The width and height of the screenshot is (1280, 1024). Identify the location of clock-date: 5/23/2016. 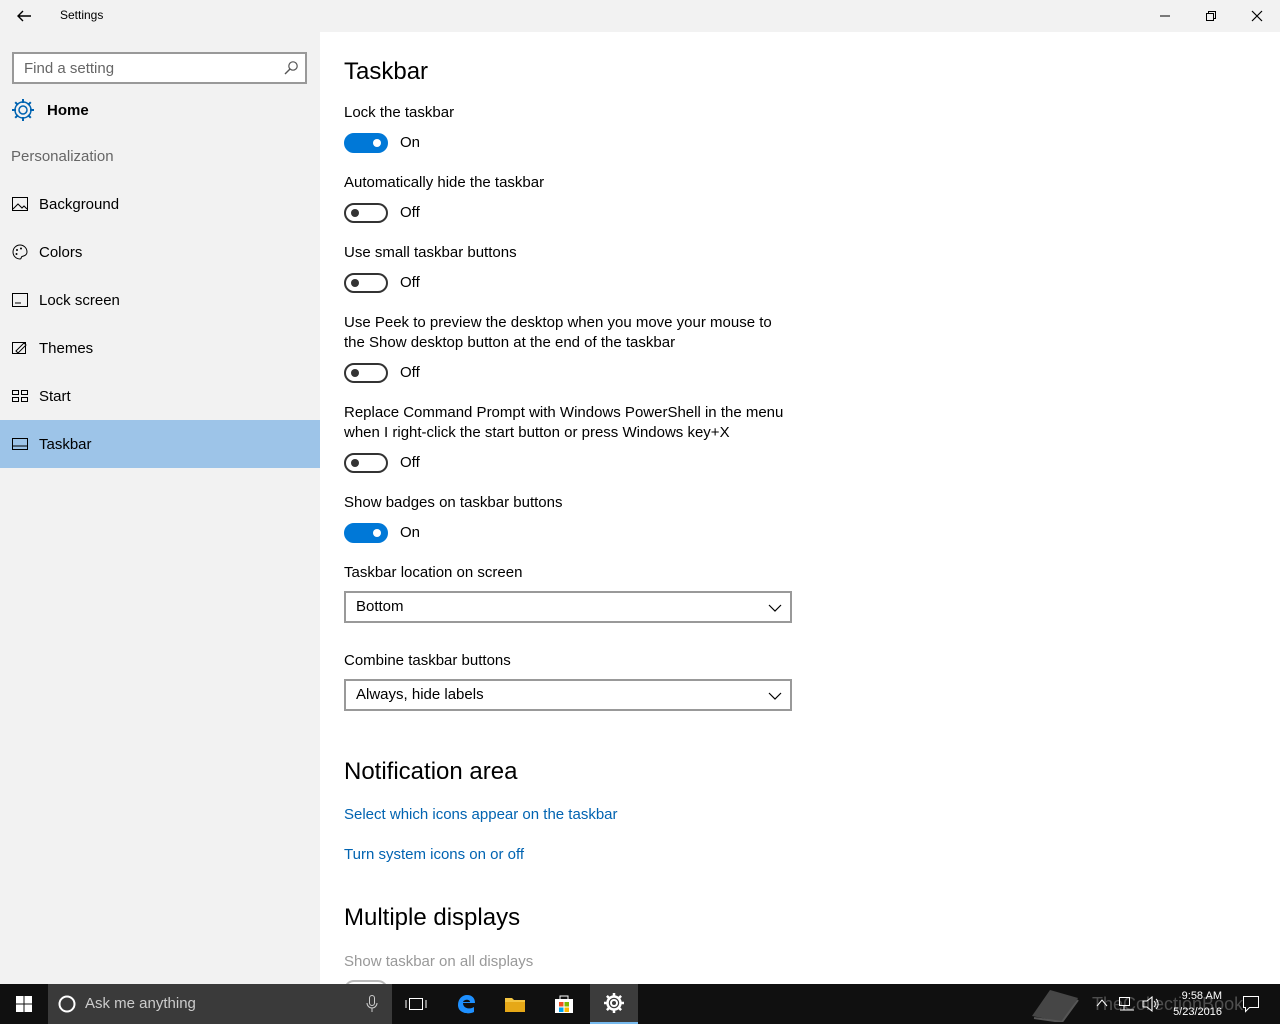
(1197, 1012).